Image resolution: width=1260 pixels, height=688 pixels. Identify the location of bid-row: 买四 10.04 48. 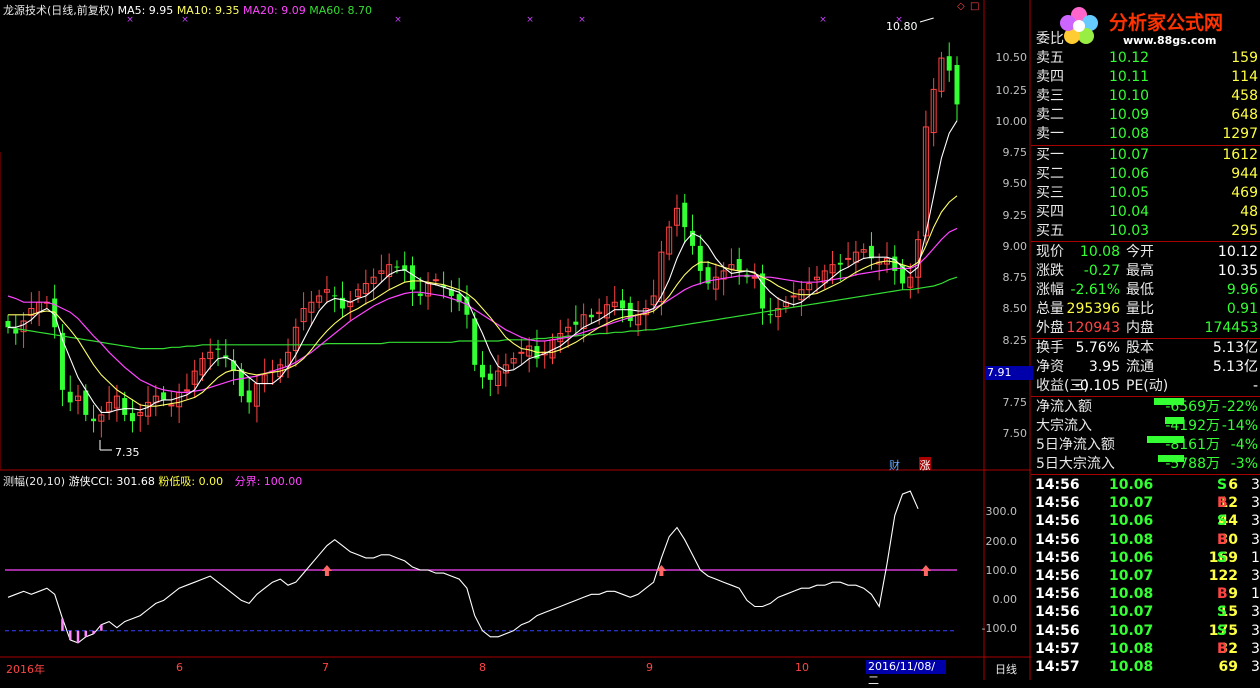
(1145, 212).